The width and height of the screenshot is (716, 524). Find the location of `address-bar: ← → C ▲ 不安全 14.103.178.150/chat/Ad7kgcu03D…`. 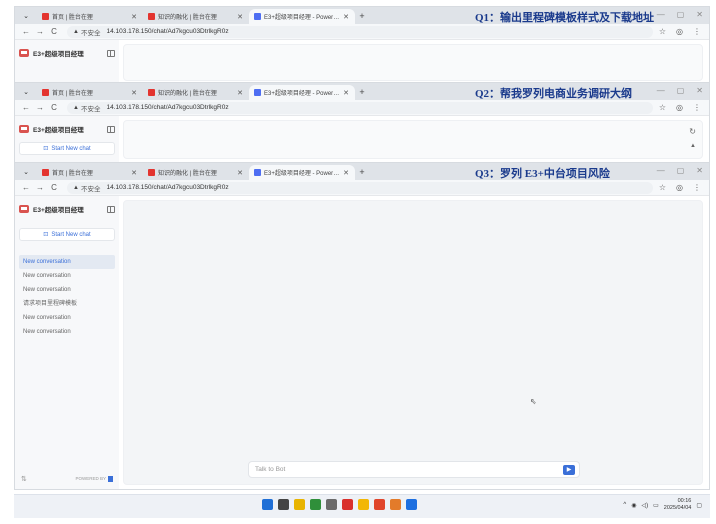

address-bar: ← → C ▲ 不安全 14.103.178.150/chat/Ad7kgcu03D… is located at coordinates (362, 108).